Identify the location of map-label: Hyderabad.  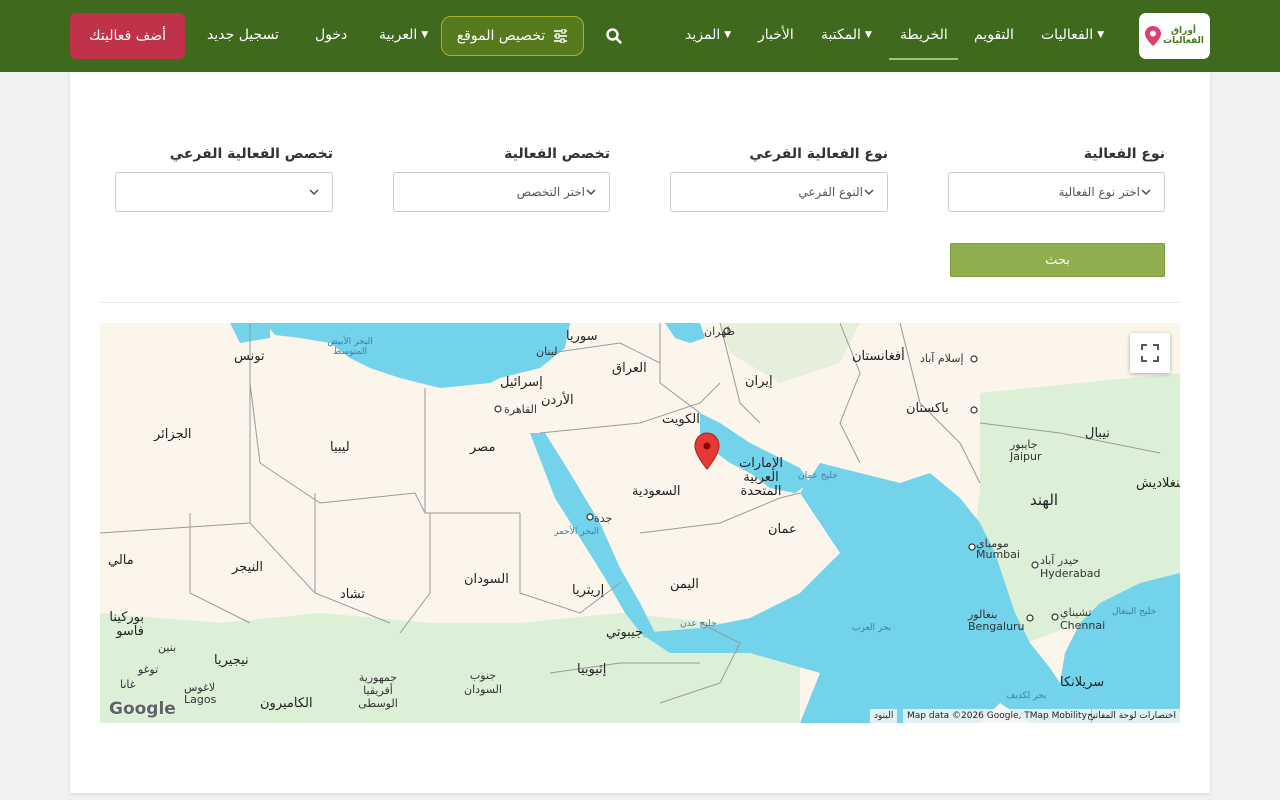
(1070, 573).